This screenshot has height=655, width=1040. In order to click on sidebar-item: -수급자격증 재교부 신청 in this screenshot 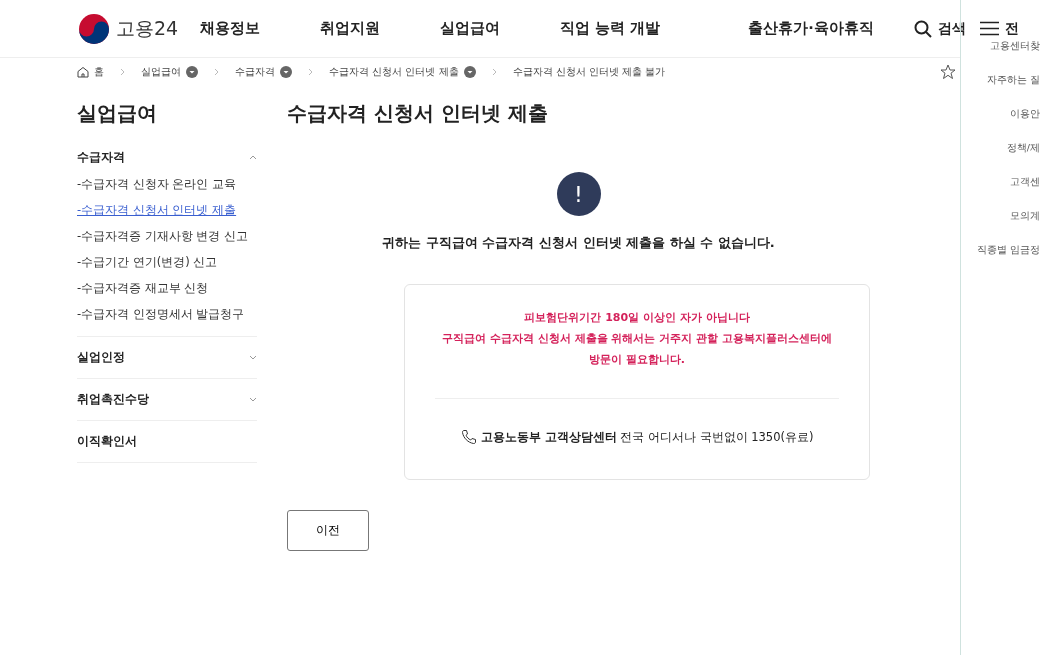, I will do `click(167, 288)`.